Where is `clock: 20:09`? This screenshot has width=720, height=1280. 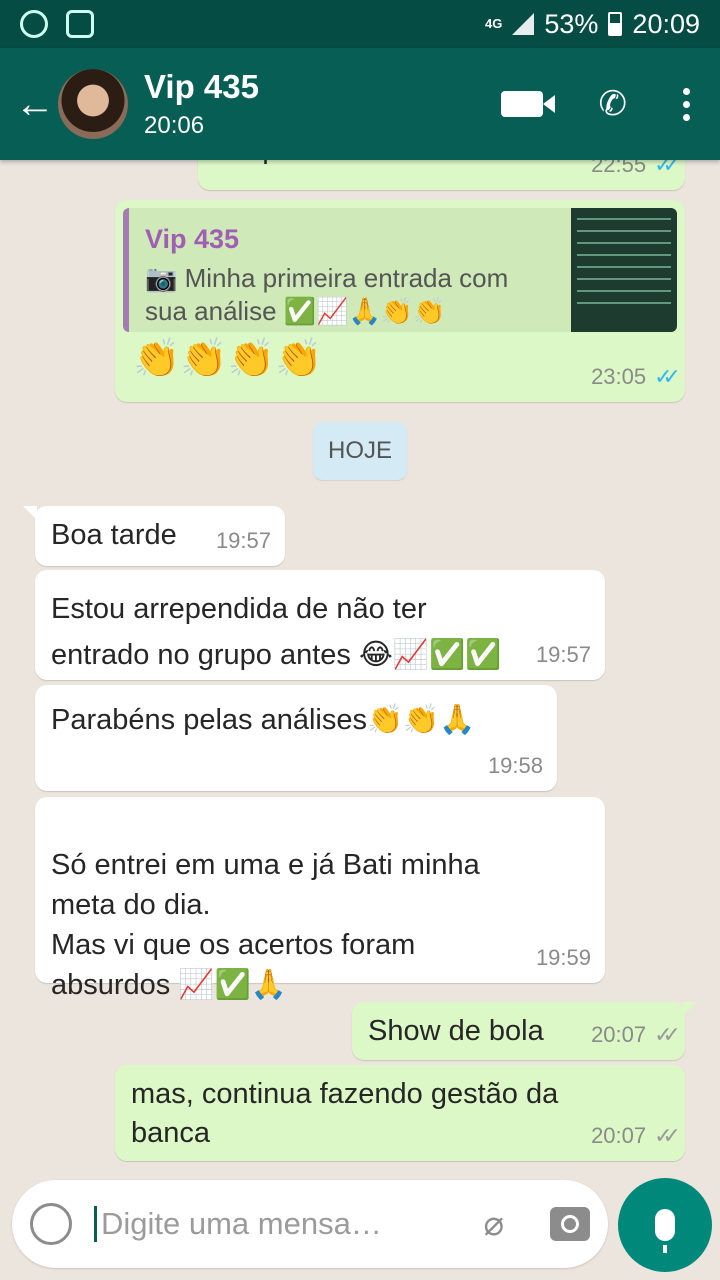
clock: 20:09 is located at coordinates (666, 23).